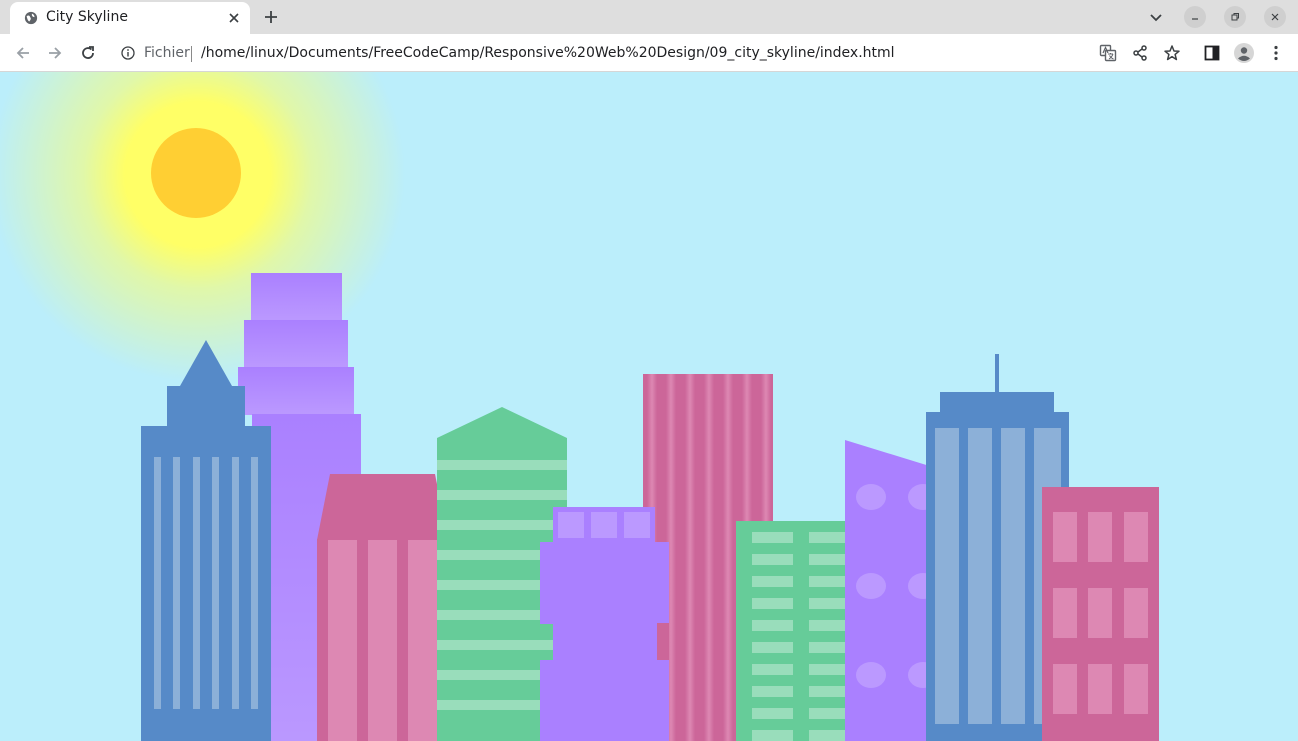 This screenshot has height=741, width=1298. Describe the element at coordinates (1212, 53) in the screenshot. I see `side-panel-icon` at that location.